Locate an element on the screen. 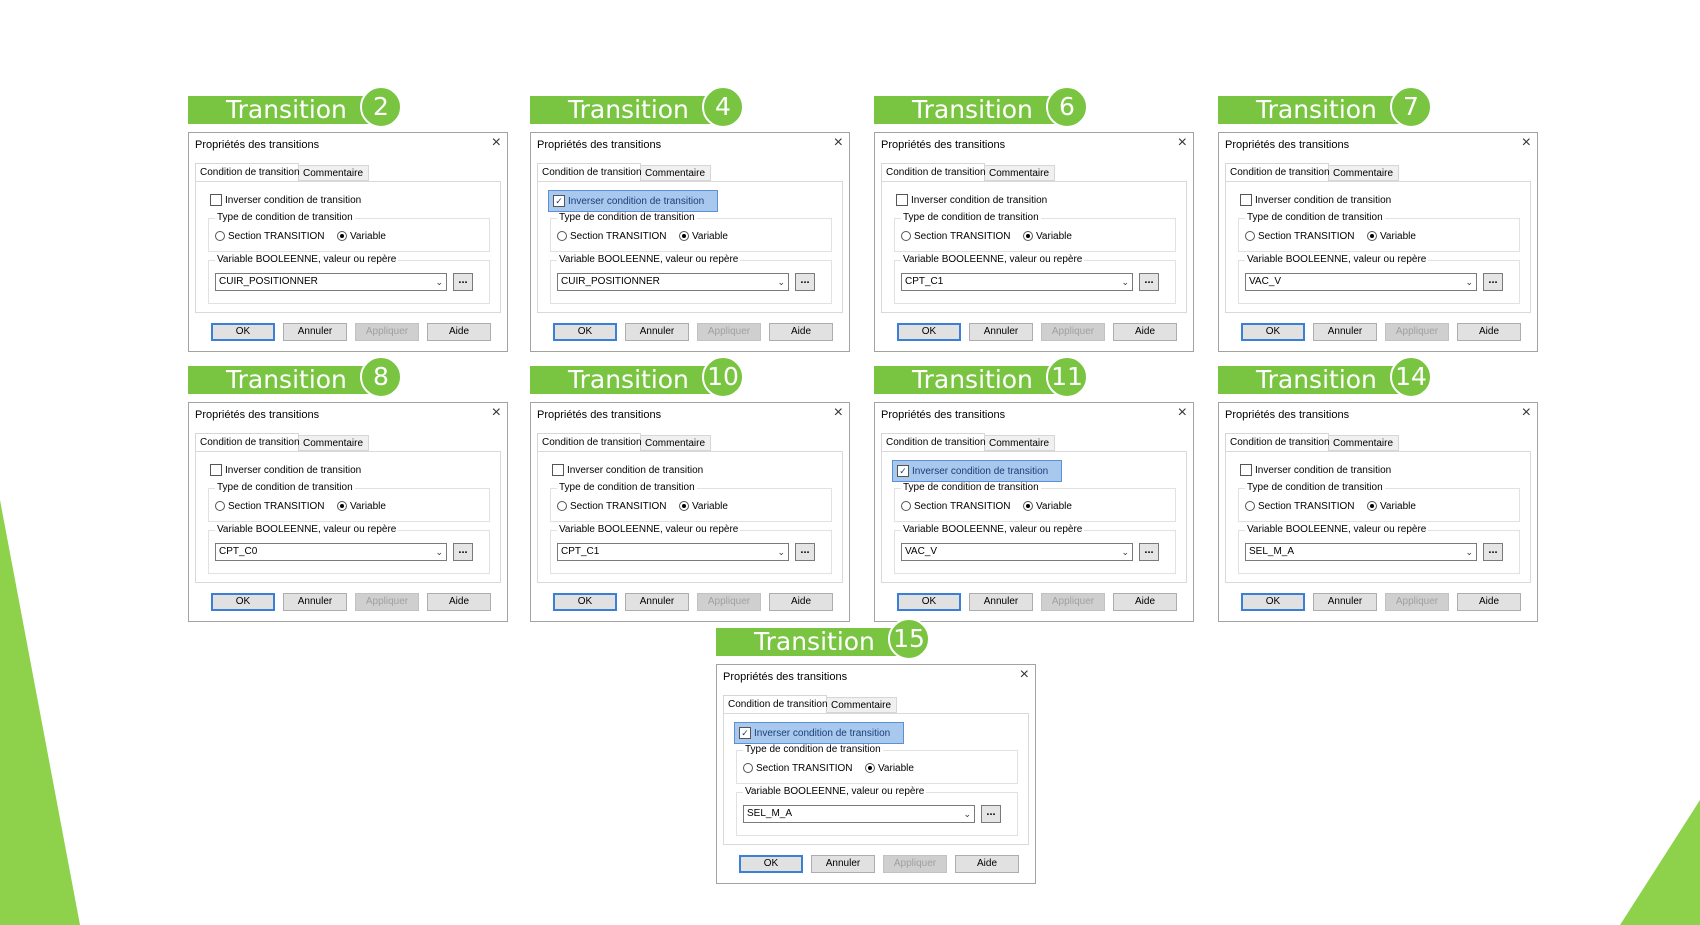  variable-combobox: CPT_C0 ⌄ is located at coordinates (331, 552).